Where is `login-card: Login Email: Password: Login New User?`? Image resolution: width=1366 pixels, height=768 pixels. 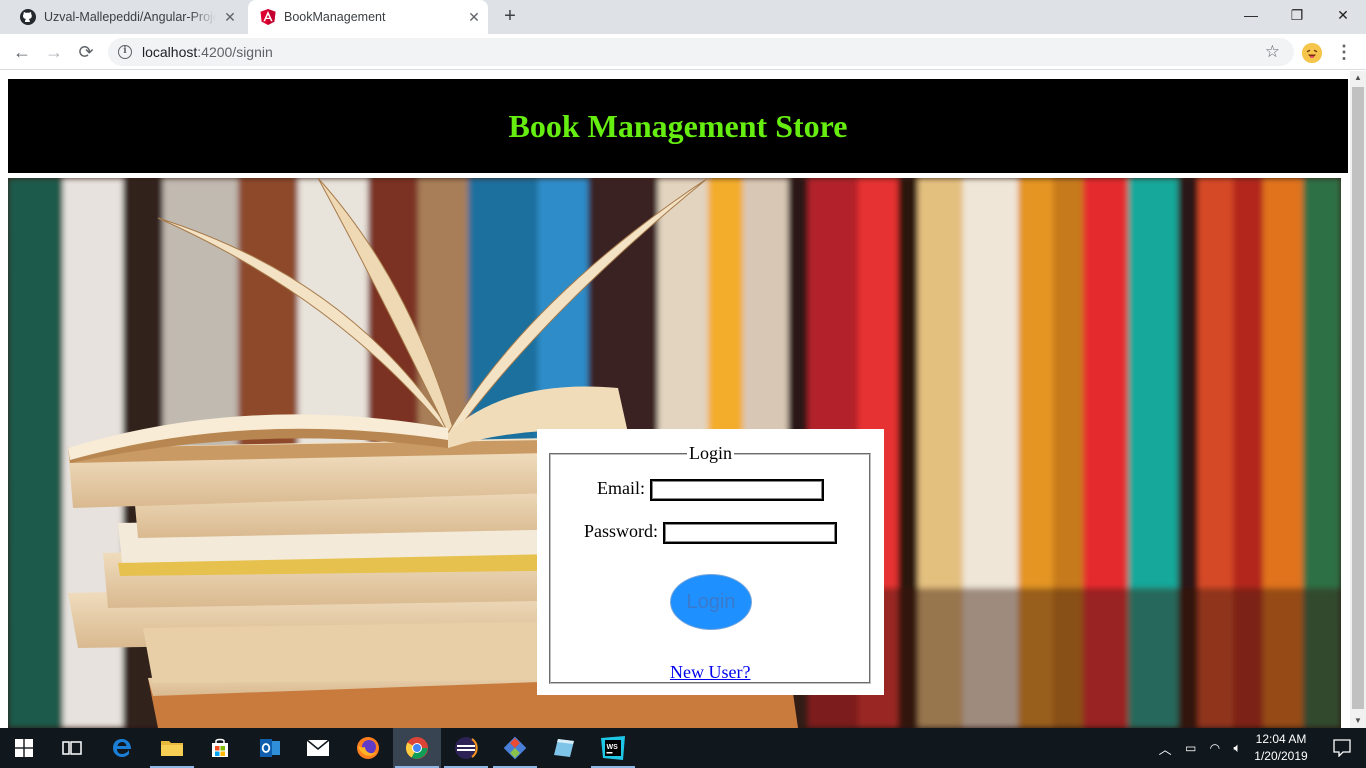 login-card: Login Email: Password: Login New User? is located at coordinates (710, 562).